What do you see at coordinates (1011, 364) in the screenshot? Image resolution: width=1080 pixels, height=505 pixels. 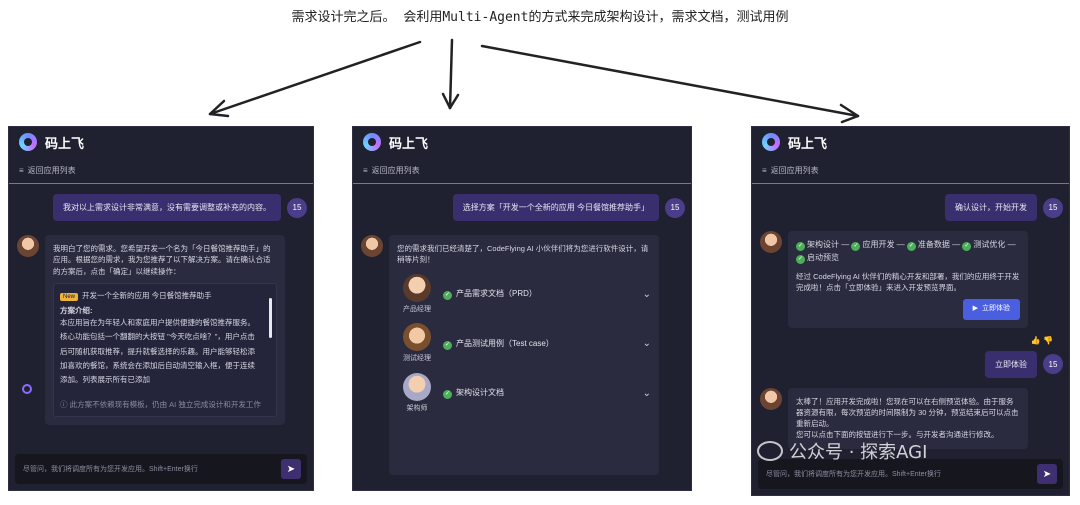 I see `user-message: 立即体验` at bounding box center [1011, 364].